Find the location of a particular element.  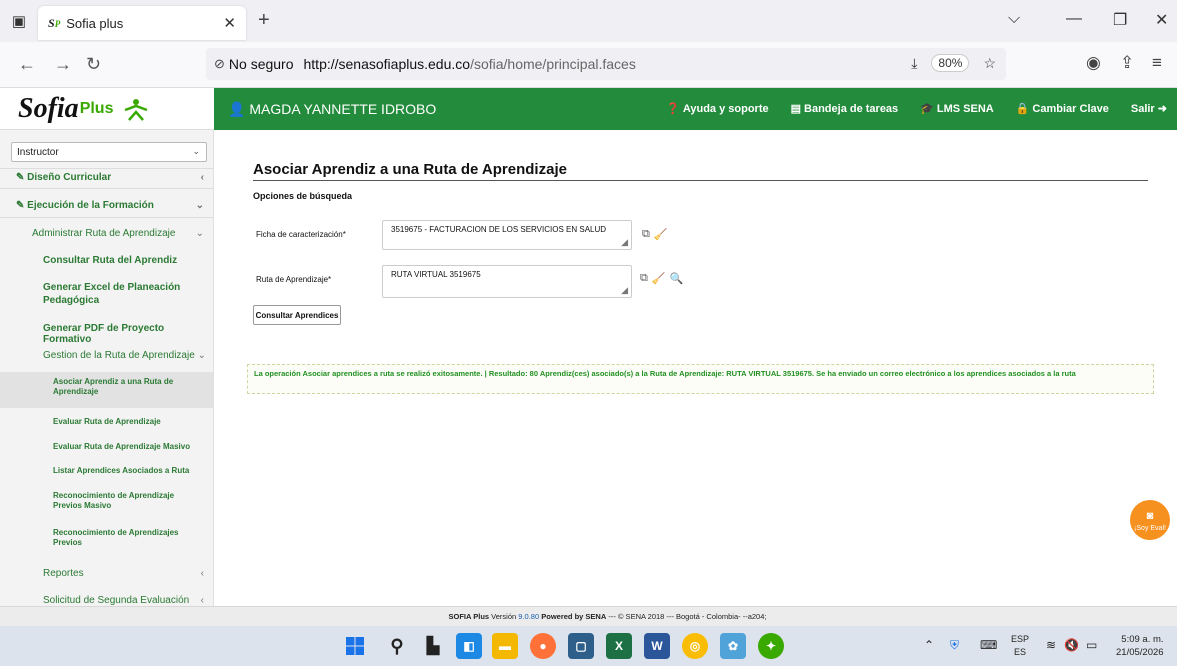

ruta-textarea: RUTA VIRTUAL 3519675 ◢ is located at coordinates (507, 281).